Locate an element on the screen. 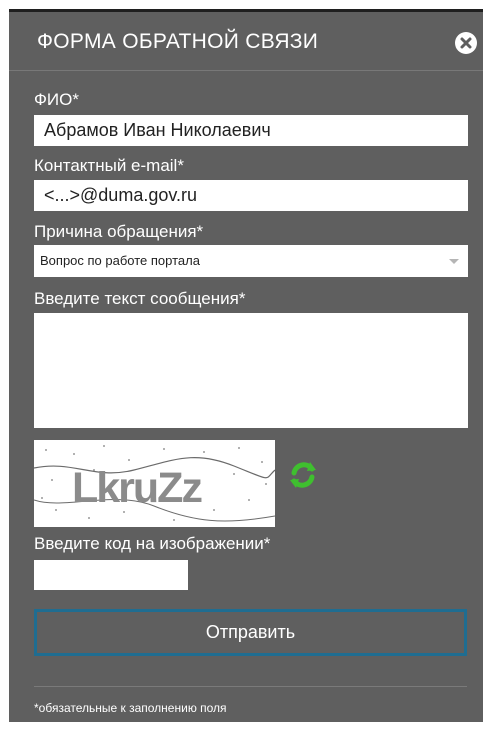 This screenshot has width=486, height=731. divider is located at coordinates (250, 686).